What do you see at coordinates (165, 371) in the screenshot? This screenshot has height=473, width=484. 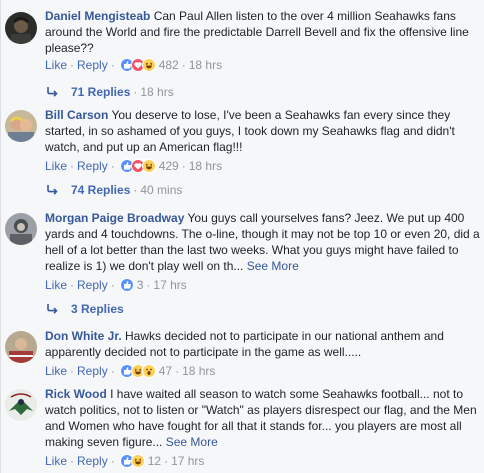 I see `reaction-count: 47` at bounding box center [165, 371].